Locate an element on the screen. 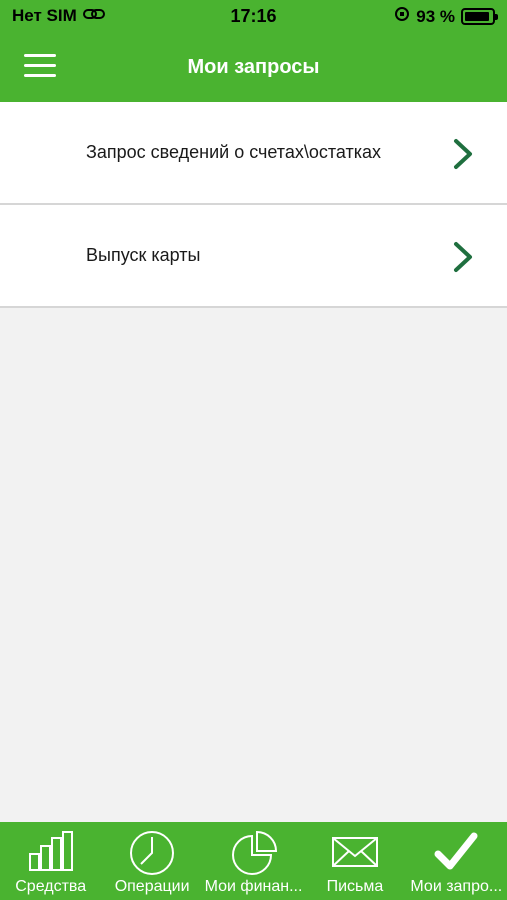 This screenshot has height=900, width=507. battery-icon is located at coordinates (479, 16).